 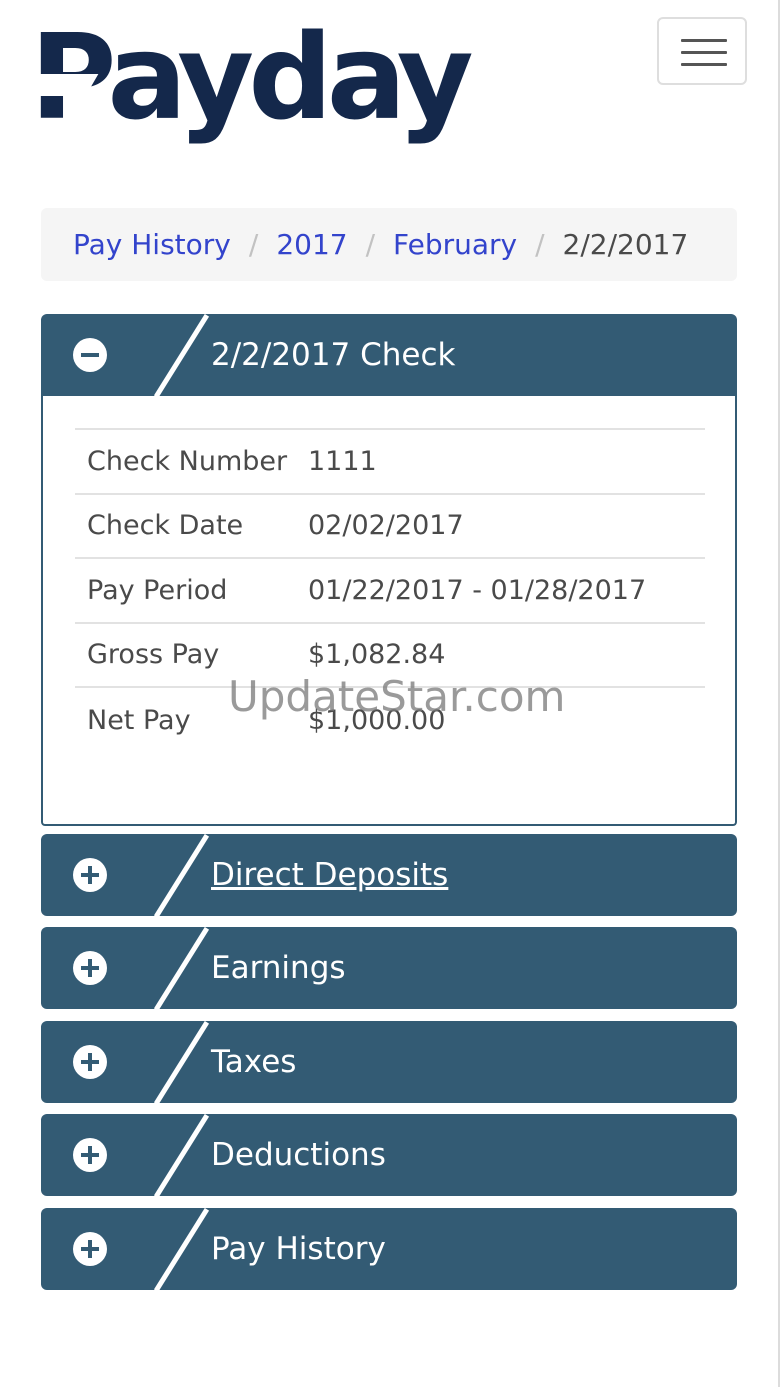 I want to click on section-title: Deductions, so click(x=298, y=1155).